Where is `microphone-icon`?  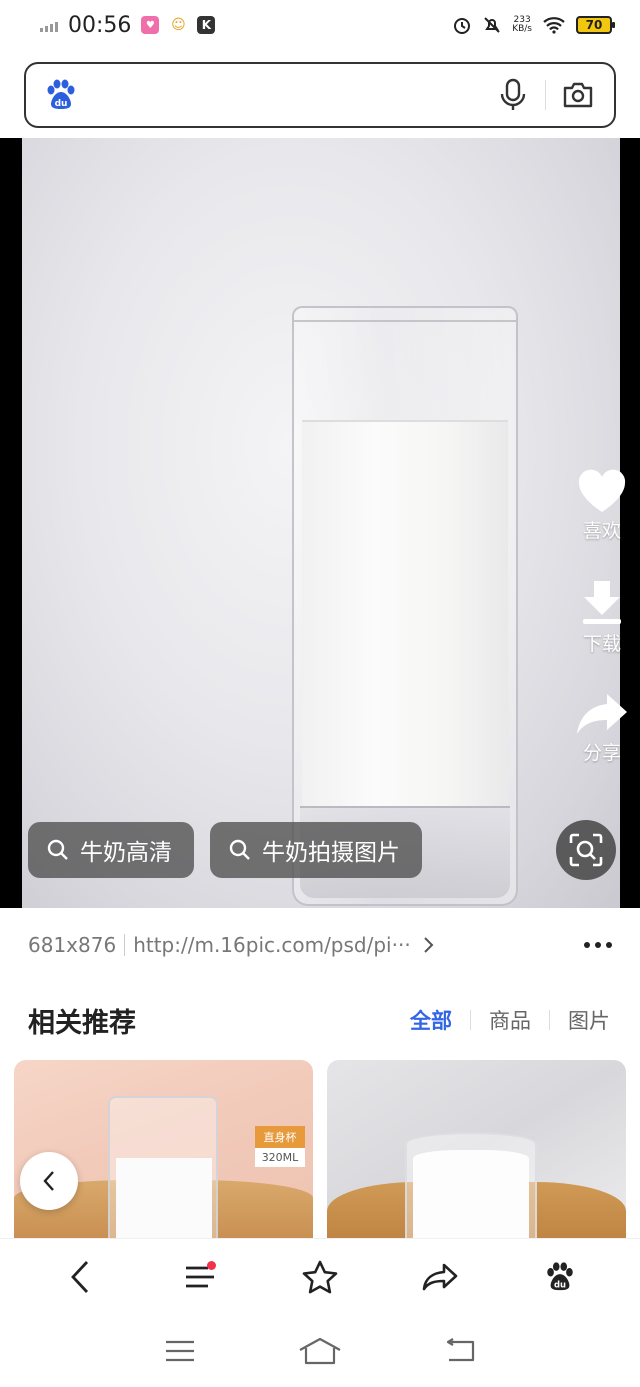 microphone-icon is located at coordinates (513, 95).